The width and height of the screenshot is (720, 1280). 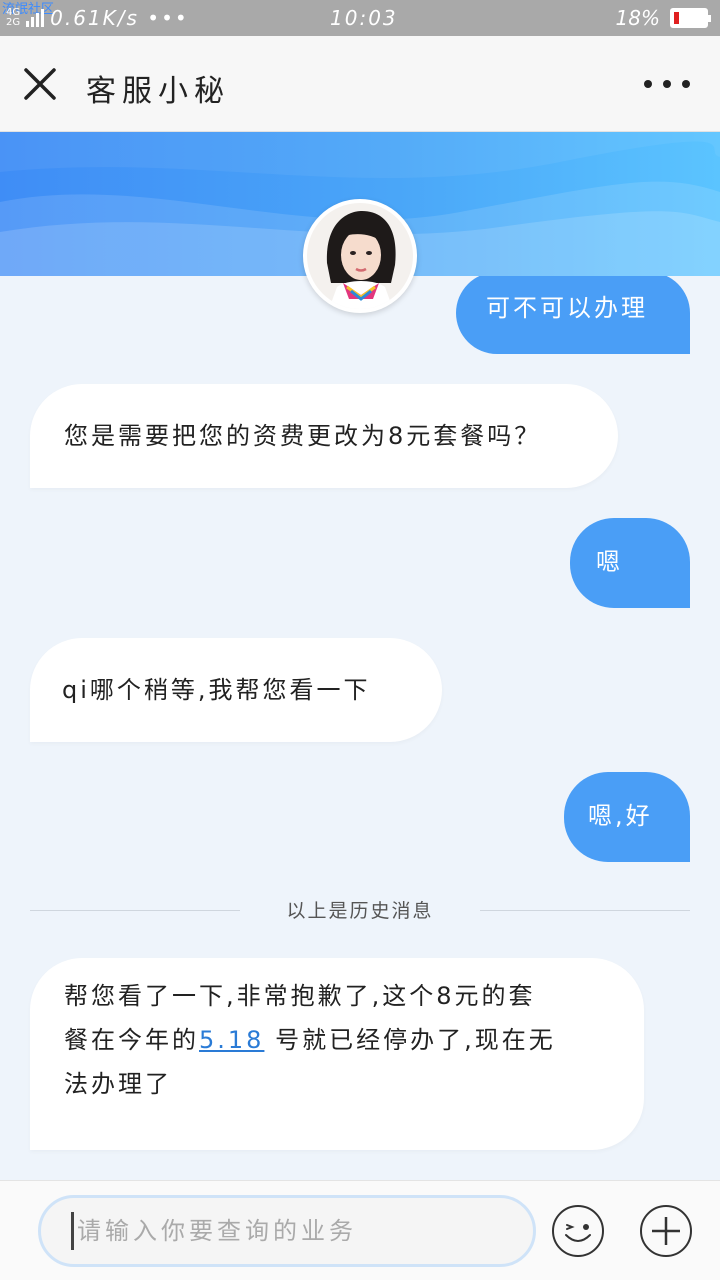 What do you see at coordinates (216, 690) in the screenshot?
I see `message-text: qi哪个稍等,我帮您看一下` at bounding box center [216, 690].